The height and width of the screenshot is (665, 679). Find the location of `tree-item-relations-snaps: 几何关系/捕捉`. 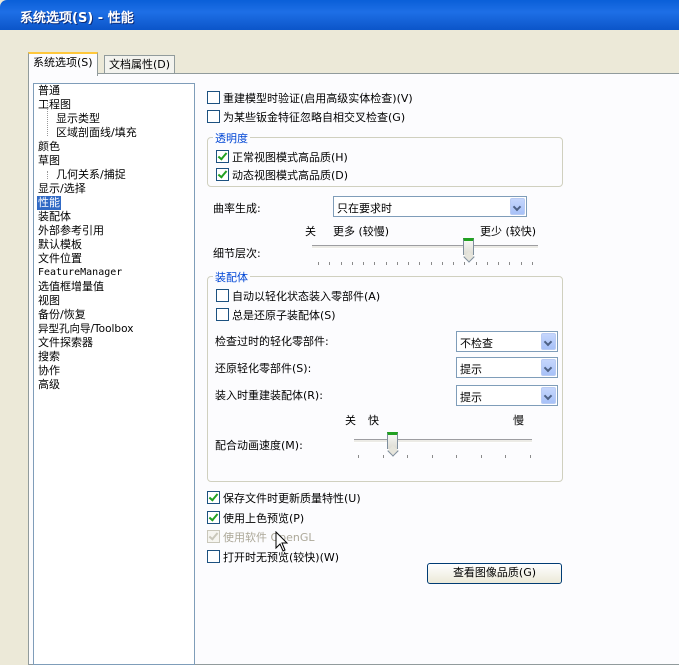

tree-item-relations-snaps: 几何关系/捕捉 is located at coordinates (91, 175).